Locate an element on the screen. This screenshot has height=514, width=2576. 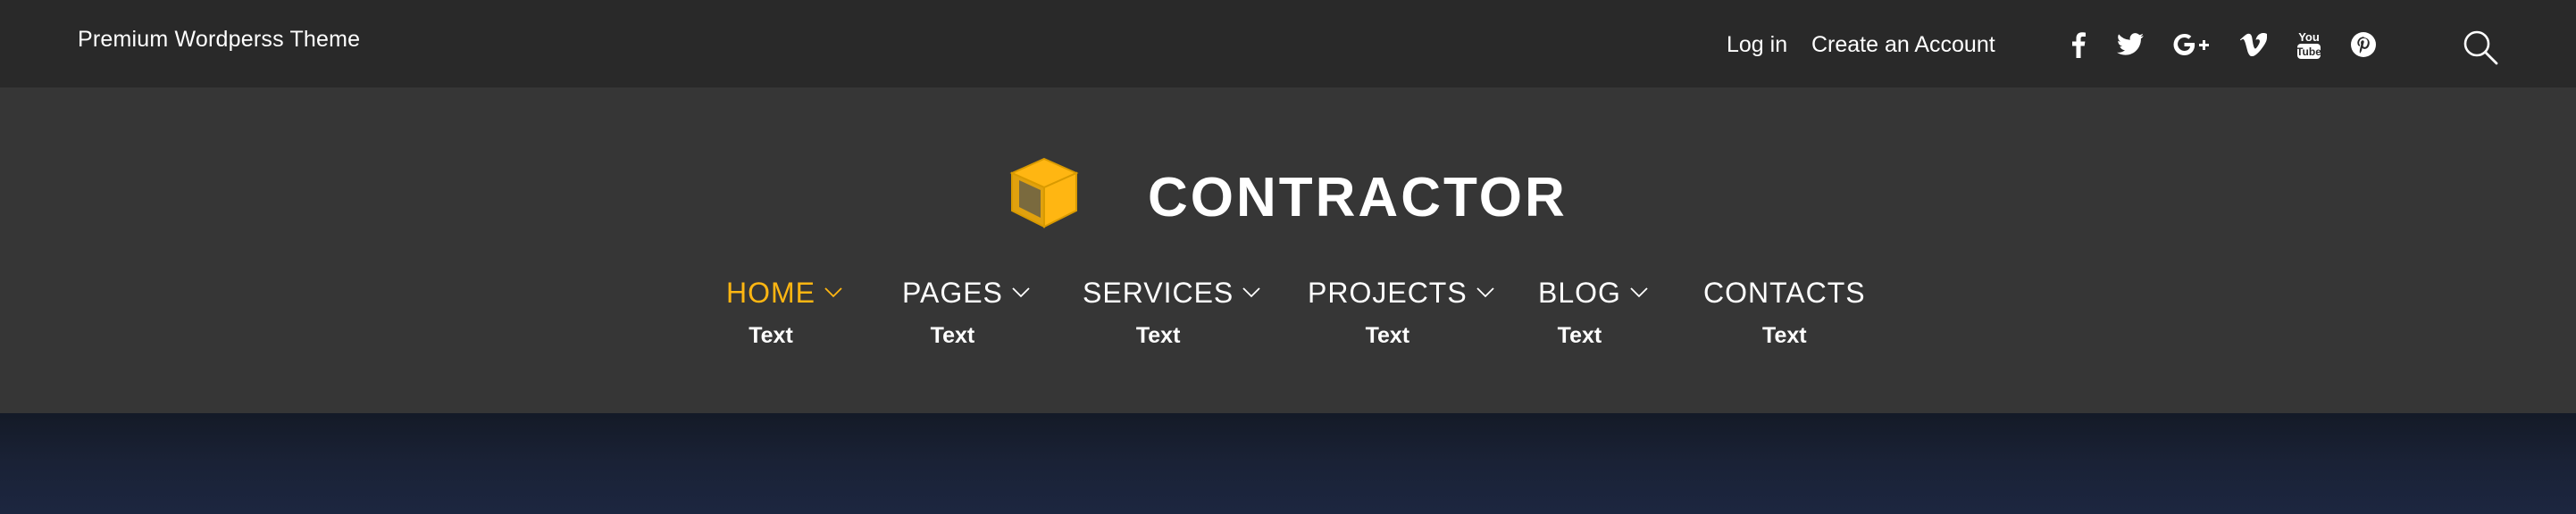
twitter-icon is located at coordinates (2130, 44).